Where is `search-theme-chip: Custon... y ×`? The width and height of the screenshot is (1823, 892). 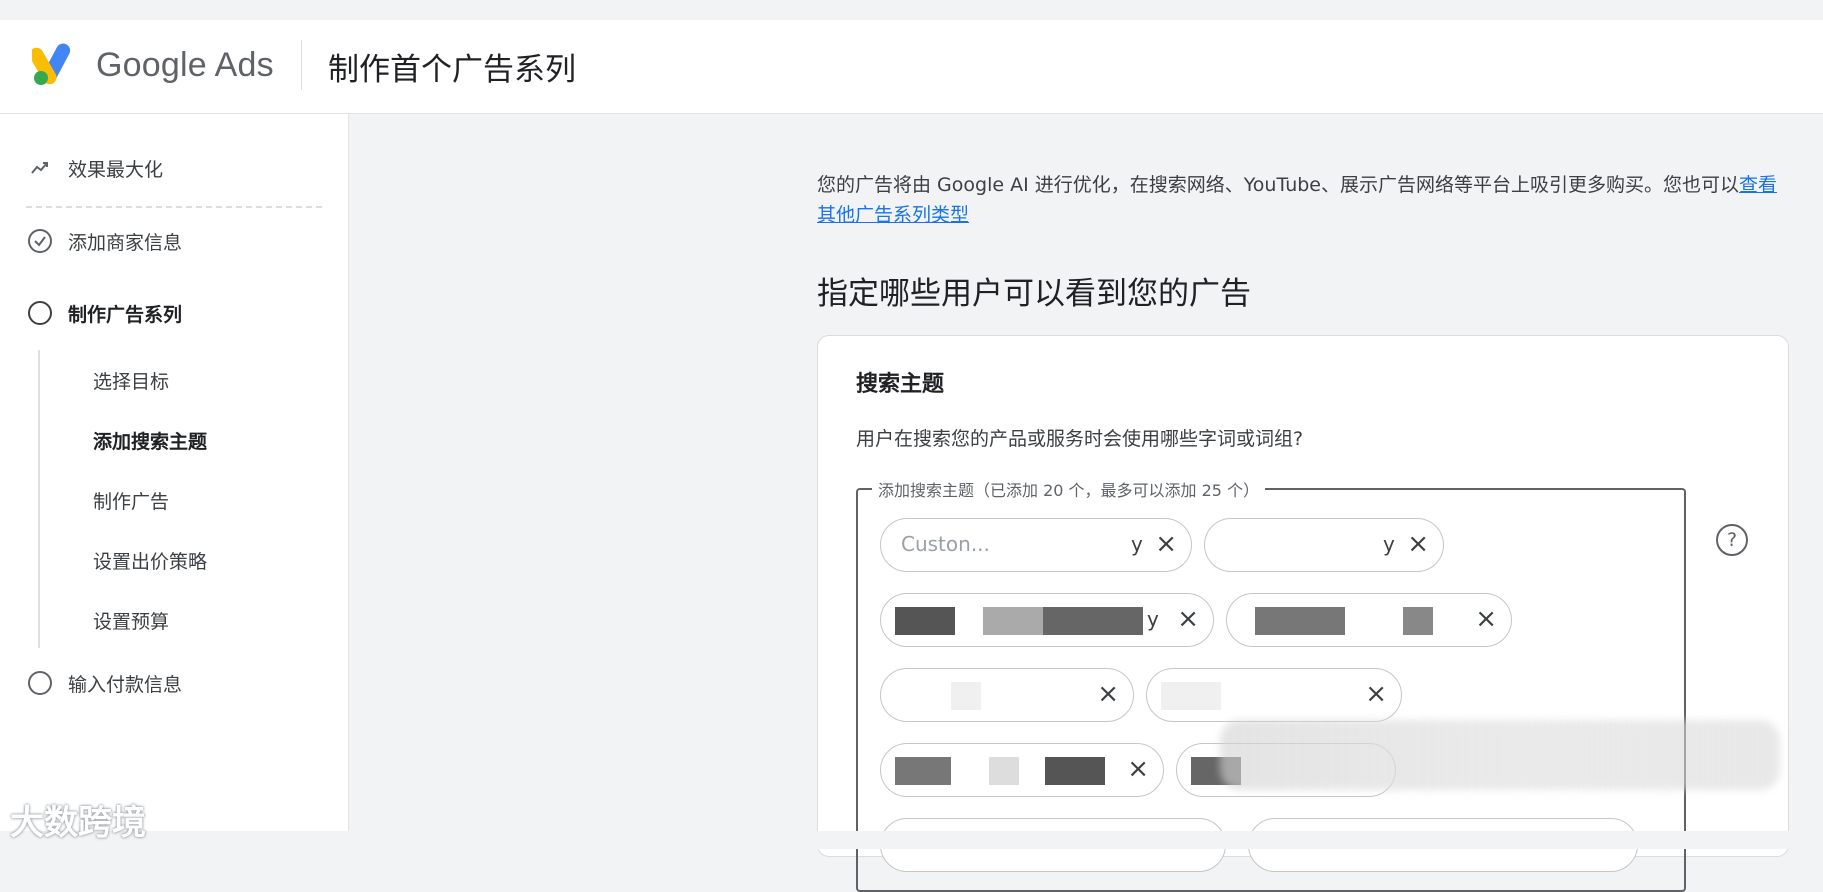 search-theme-chip: Custon... y × is located at coordinates (1036, 545).